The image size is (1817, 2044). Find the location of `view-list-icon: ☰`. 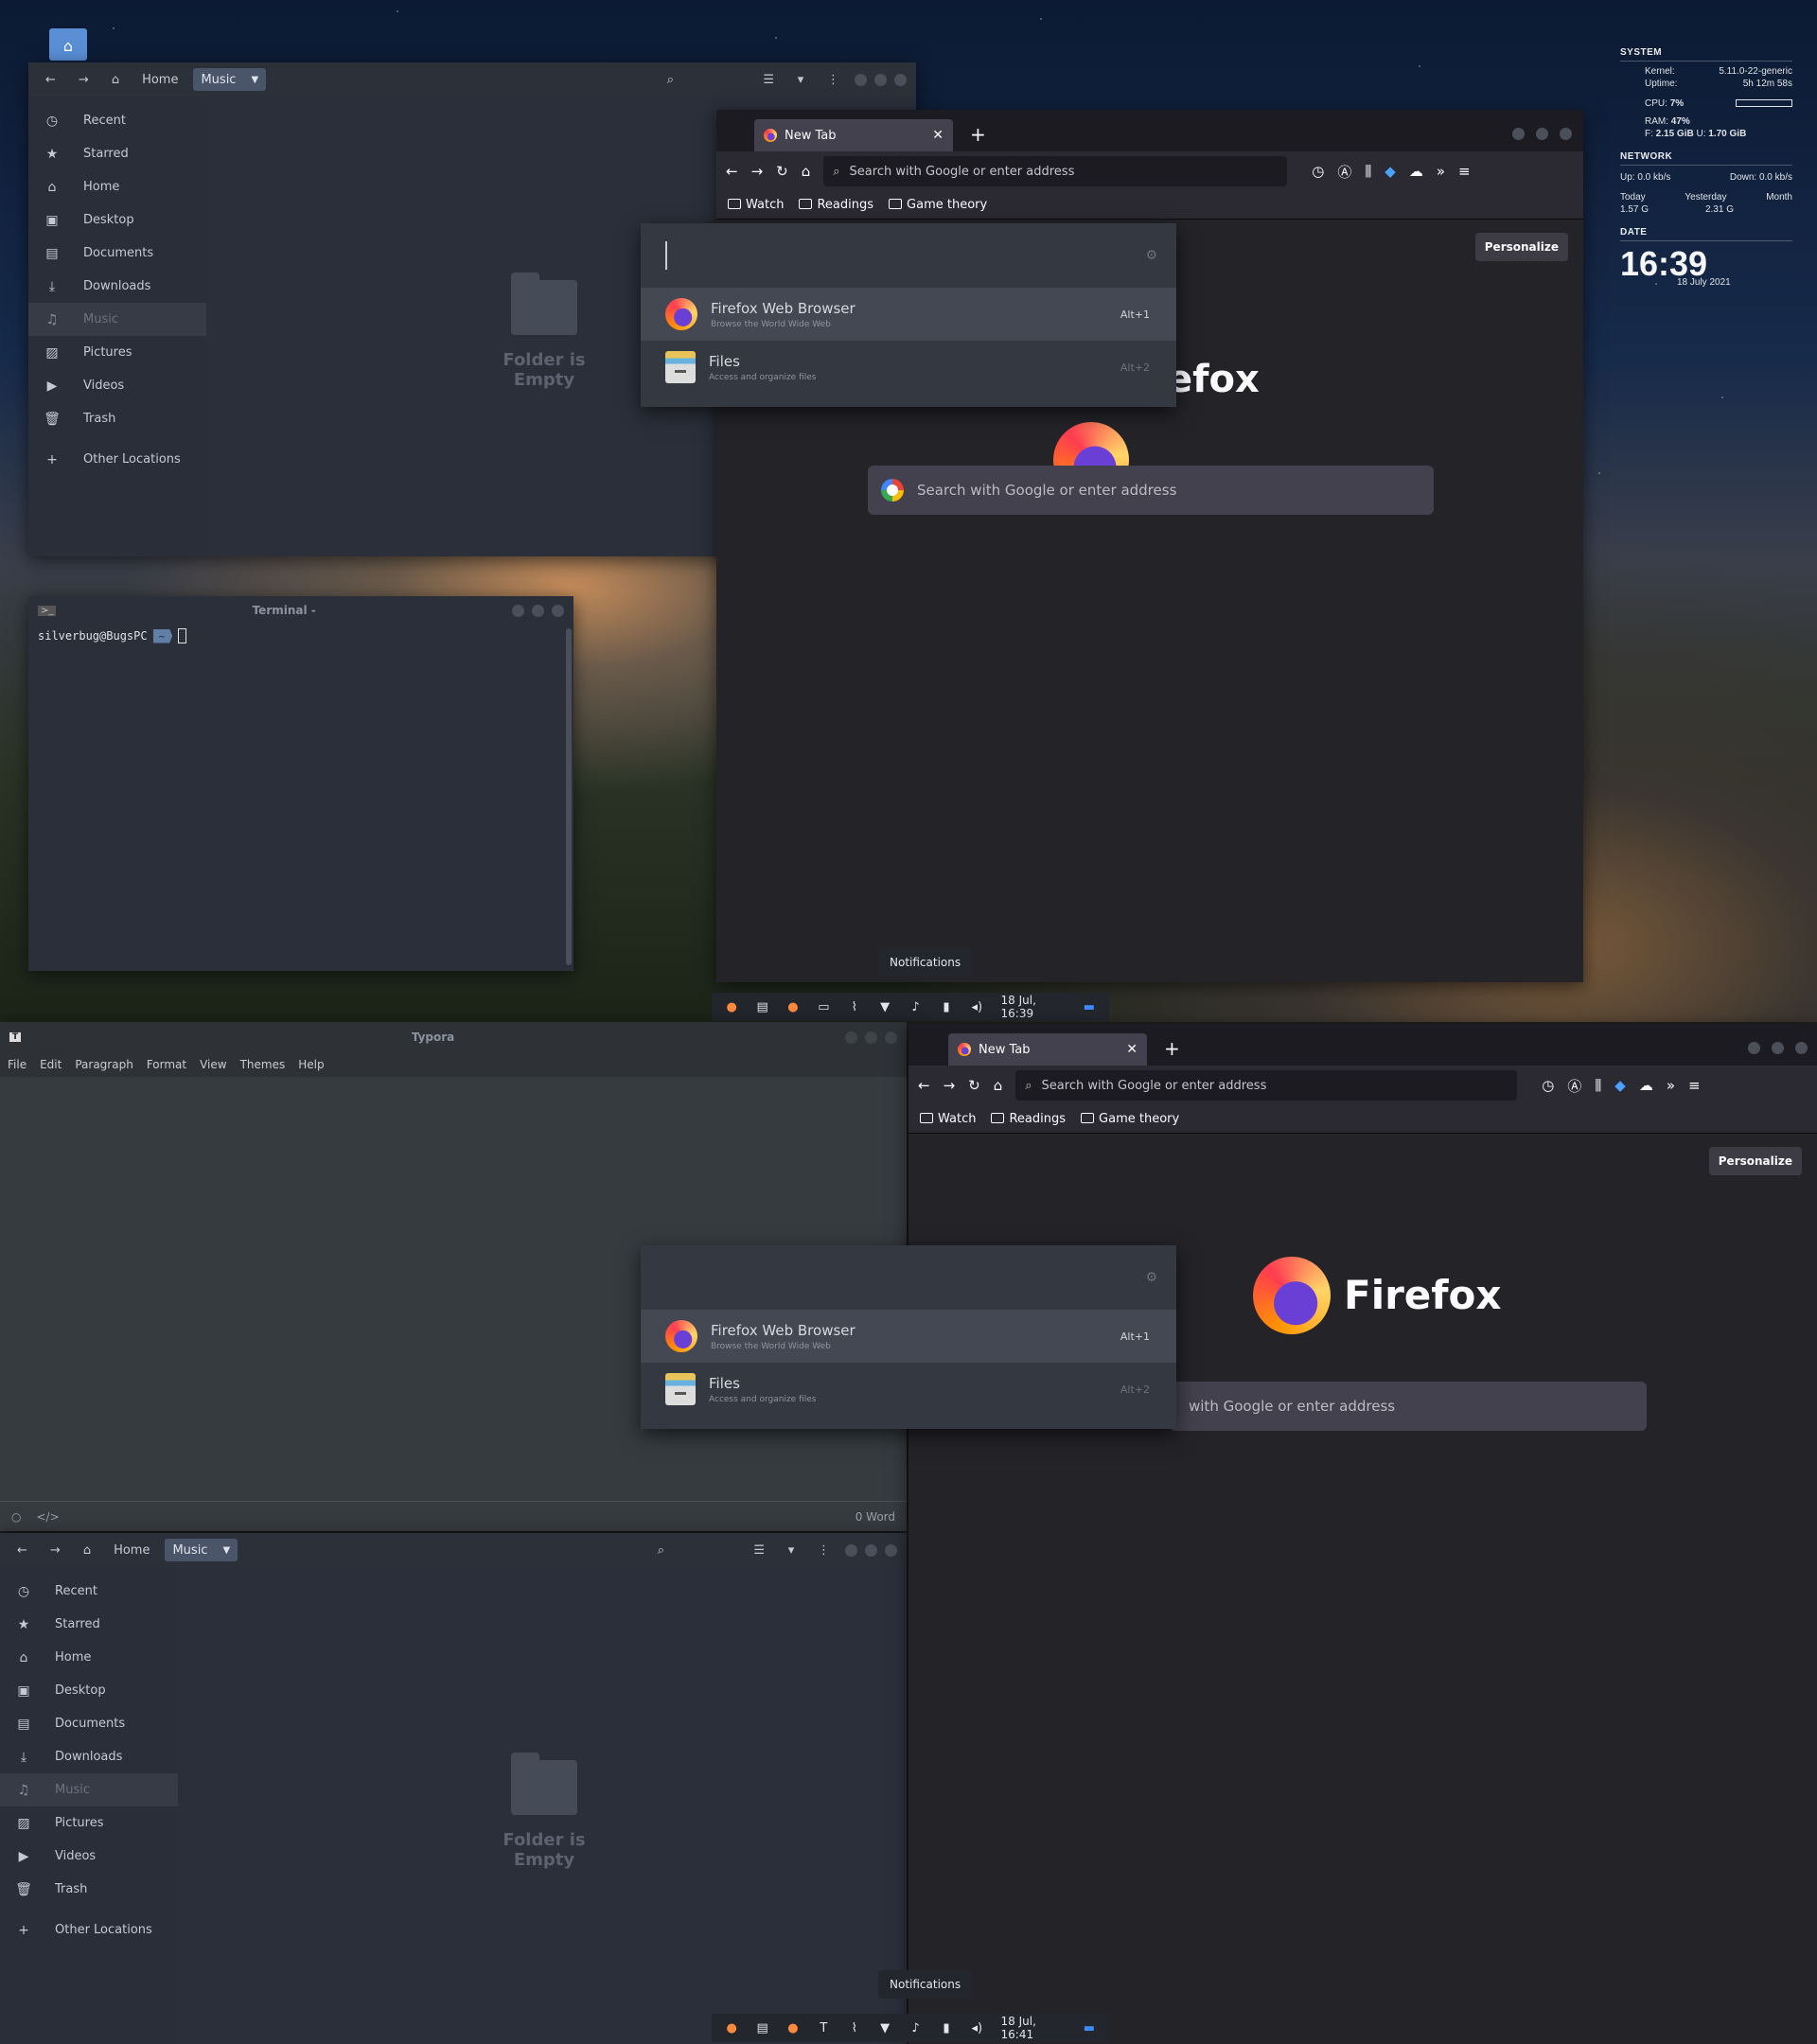

view-list-icon: ☰ is located at coordinates (759, 1550).